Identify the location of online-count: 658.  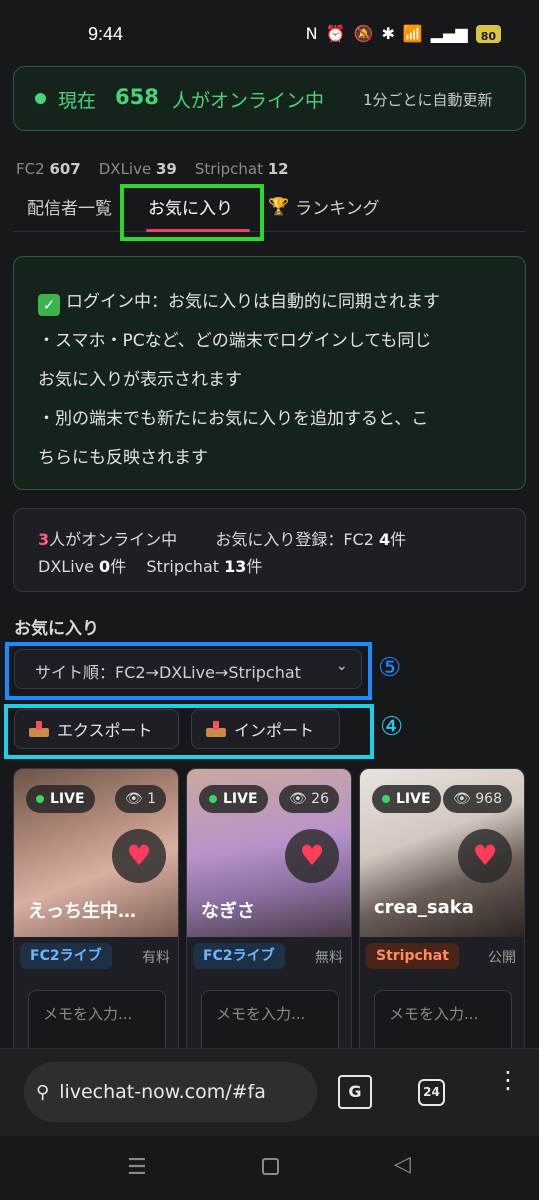
(137, 97).